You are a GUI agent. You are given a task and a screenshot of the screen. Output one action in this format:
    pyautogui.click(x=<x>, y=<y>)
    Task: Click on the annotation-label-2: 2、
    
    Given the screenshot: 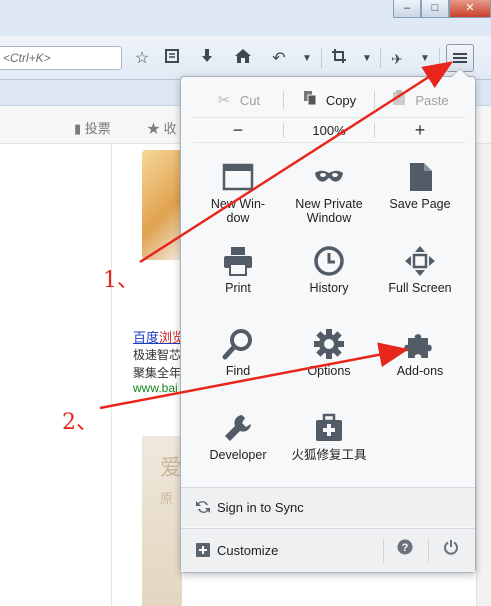 What is the action you would take?
    pyautogui.click(x=80, y=422)
    